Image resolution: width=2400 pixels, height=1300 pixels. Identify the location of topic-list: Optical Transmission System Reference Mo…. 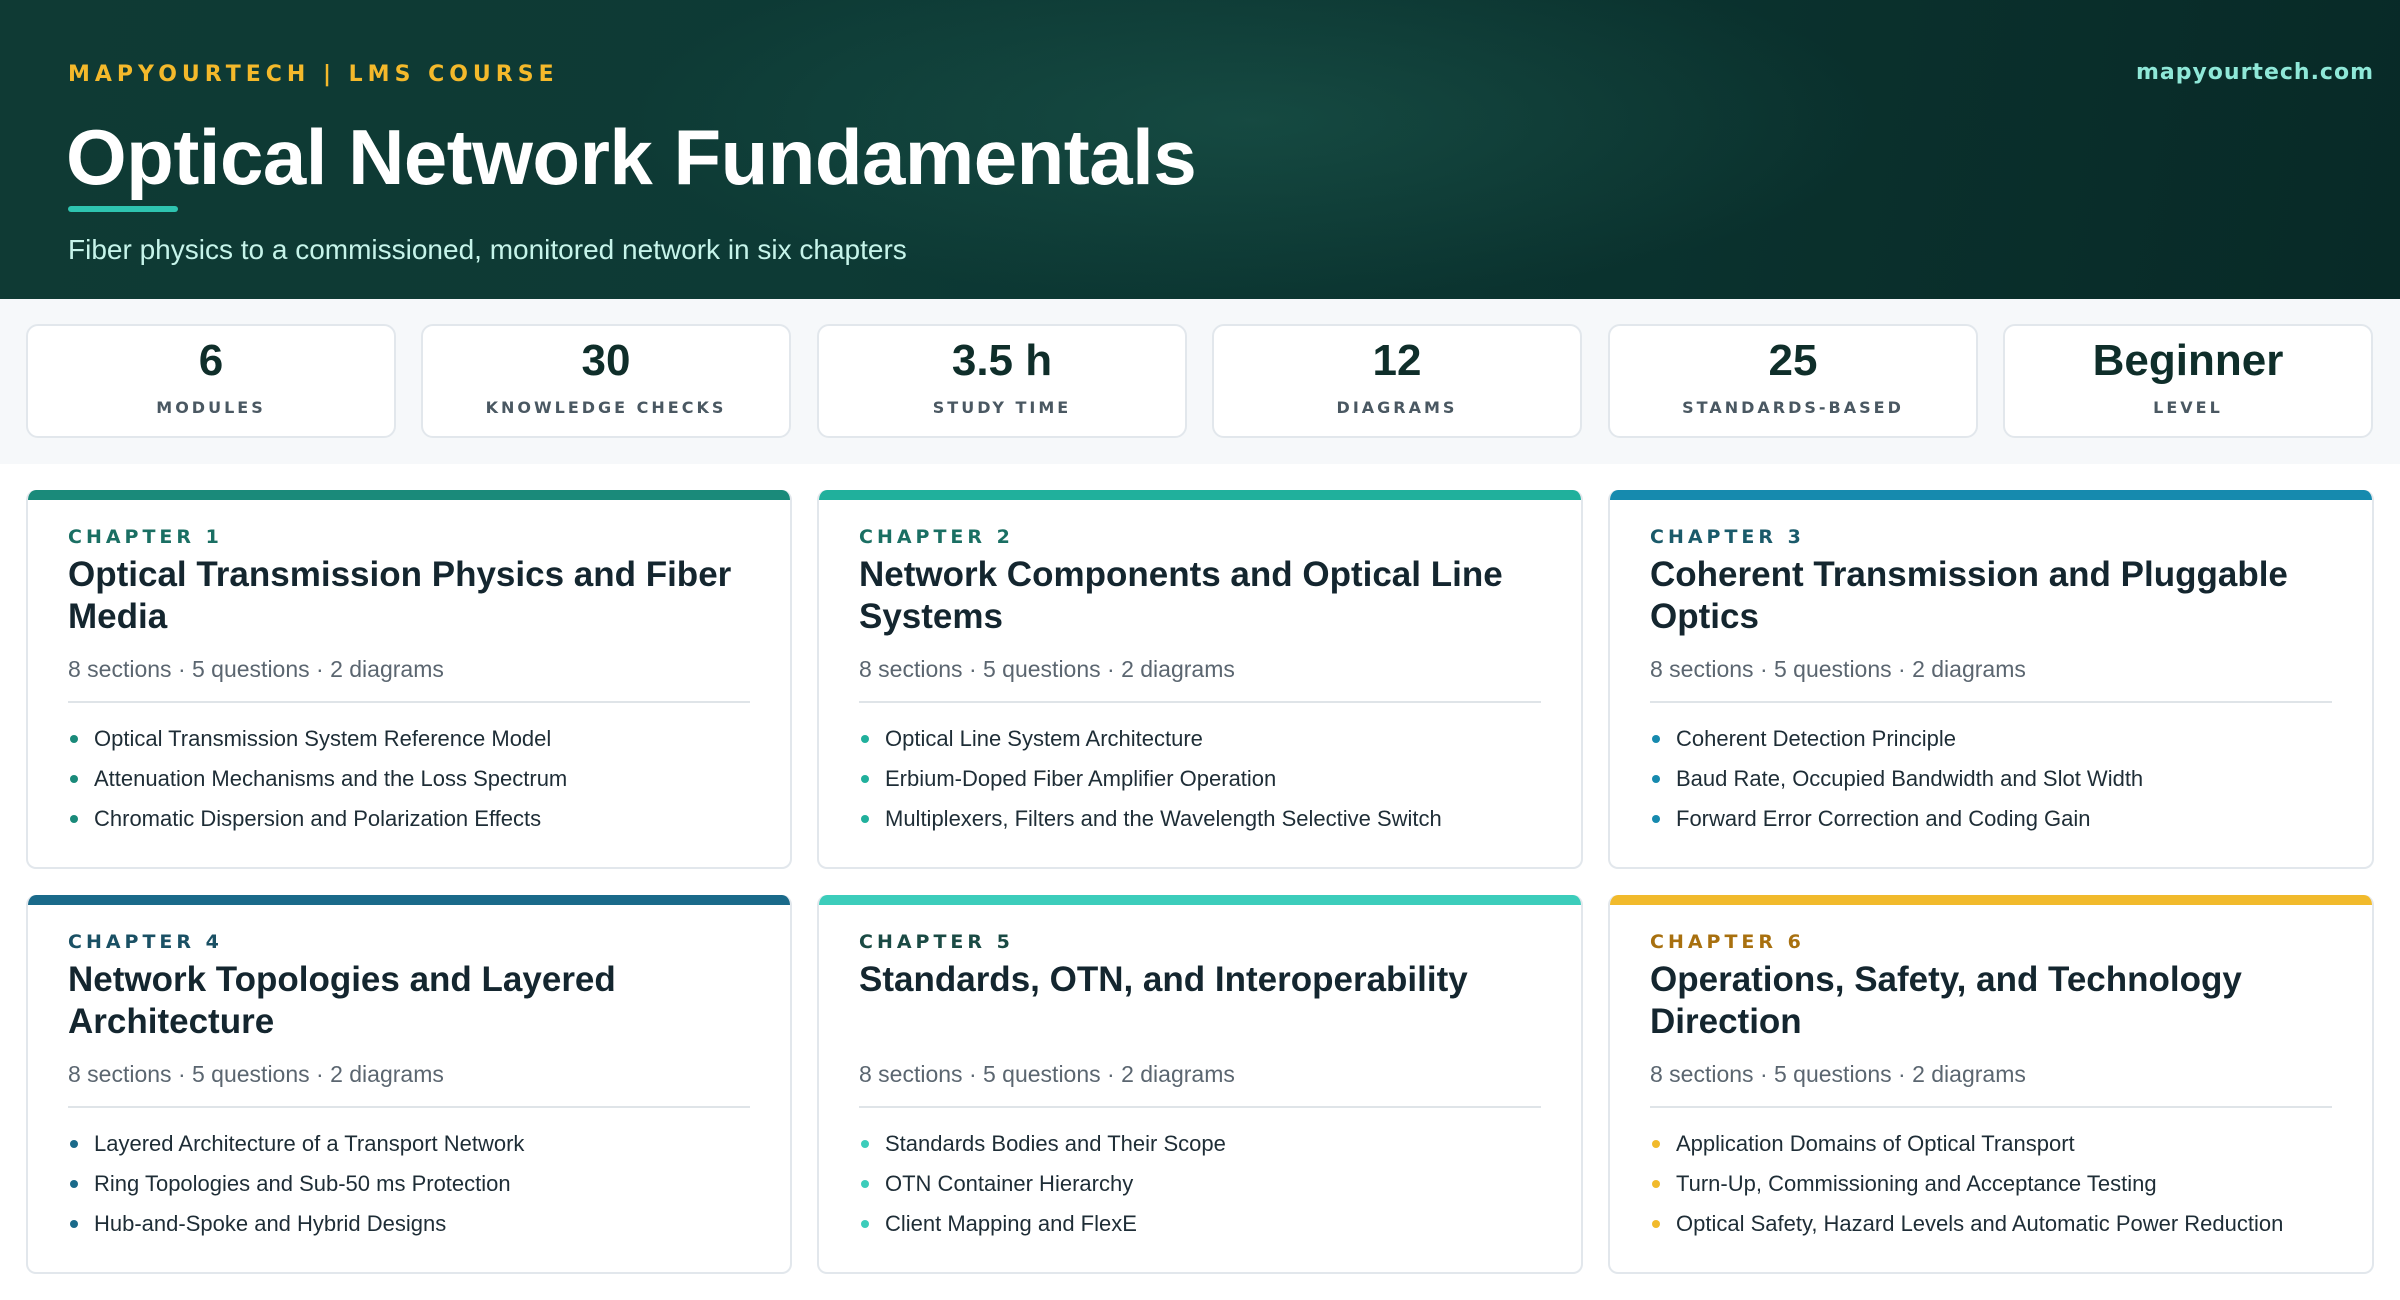
(317, 786).